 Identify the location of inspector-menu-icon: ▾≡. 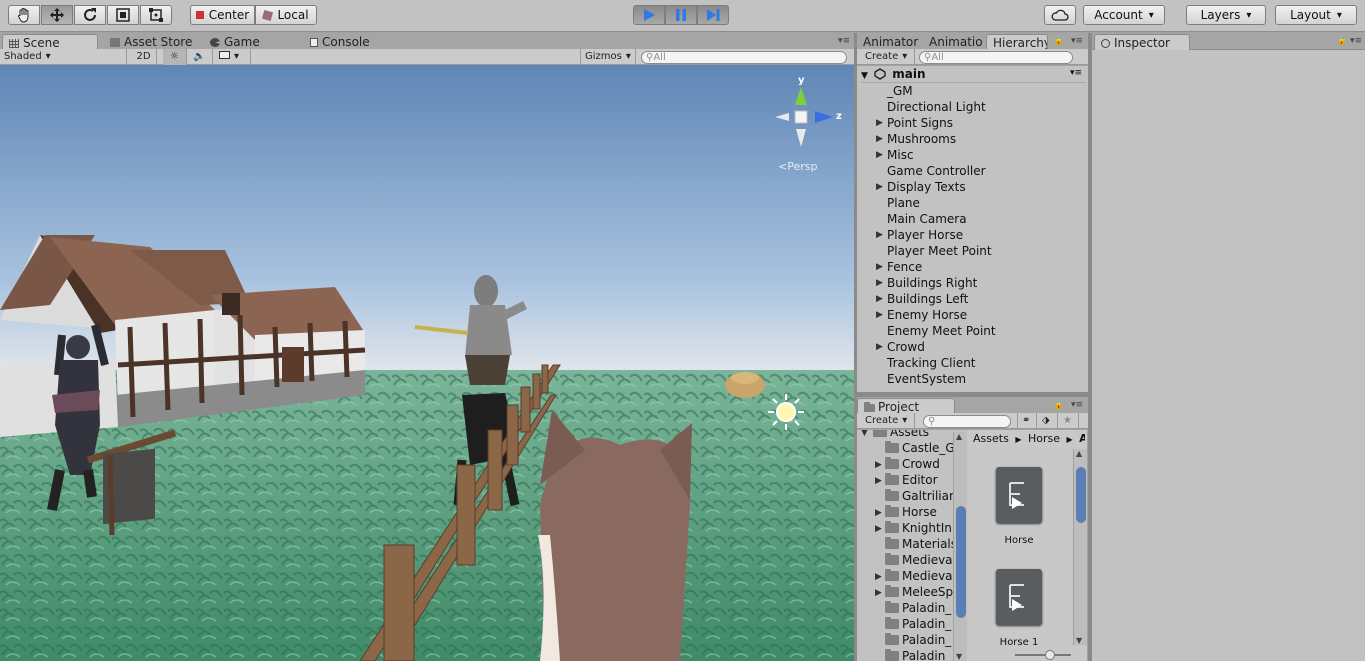
(1356, 41).